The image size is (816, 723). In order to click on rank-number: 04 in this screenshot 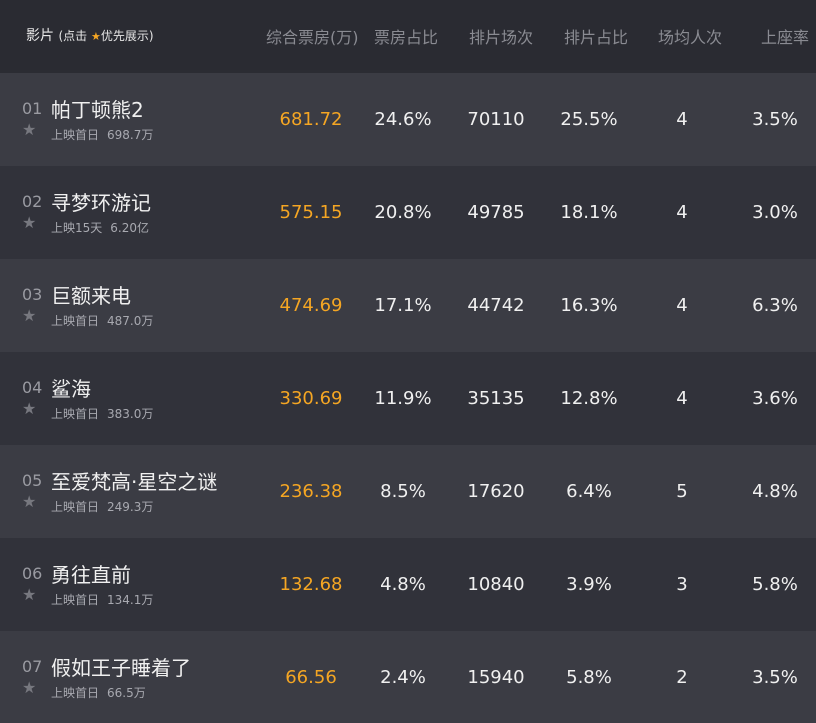, I will do `click(32, 387)`.